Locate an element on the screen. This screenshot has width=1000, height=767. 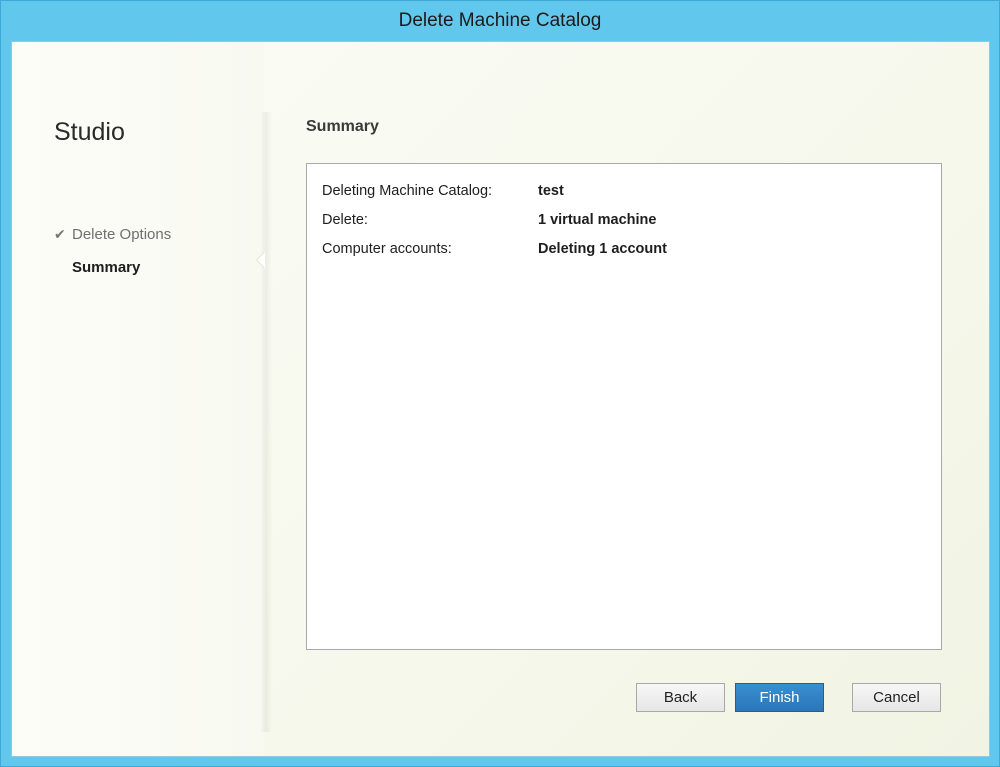
sidebar-divider is located at coordinates (266, 422).